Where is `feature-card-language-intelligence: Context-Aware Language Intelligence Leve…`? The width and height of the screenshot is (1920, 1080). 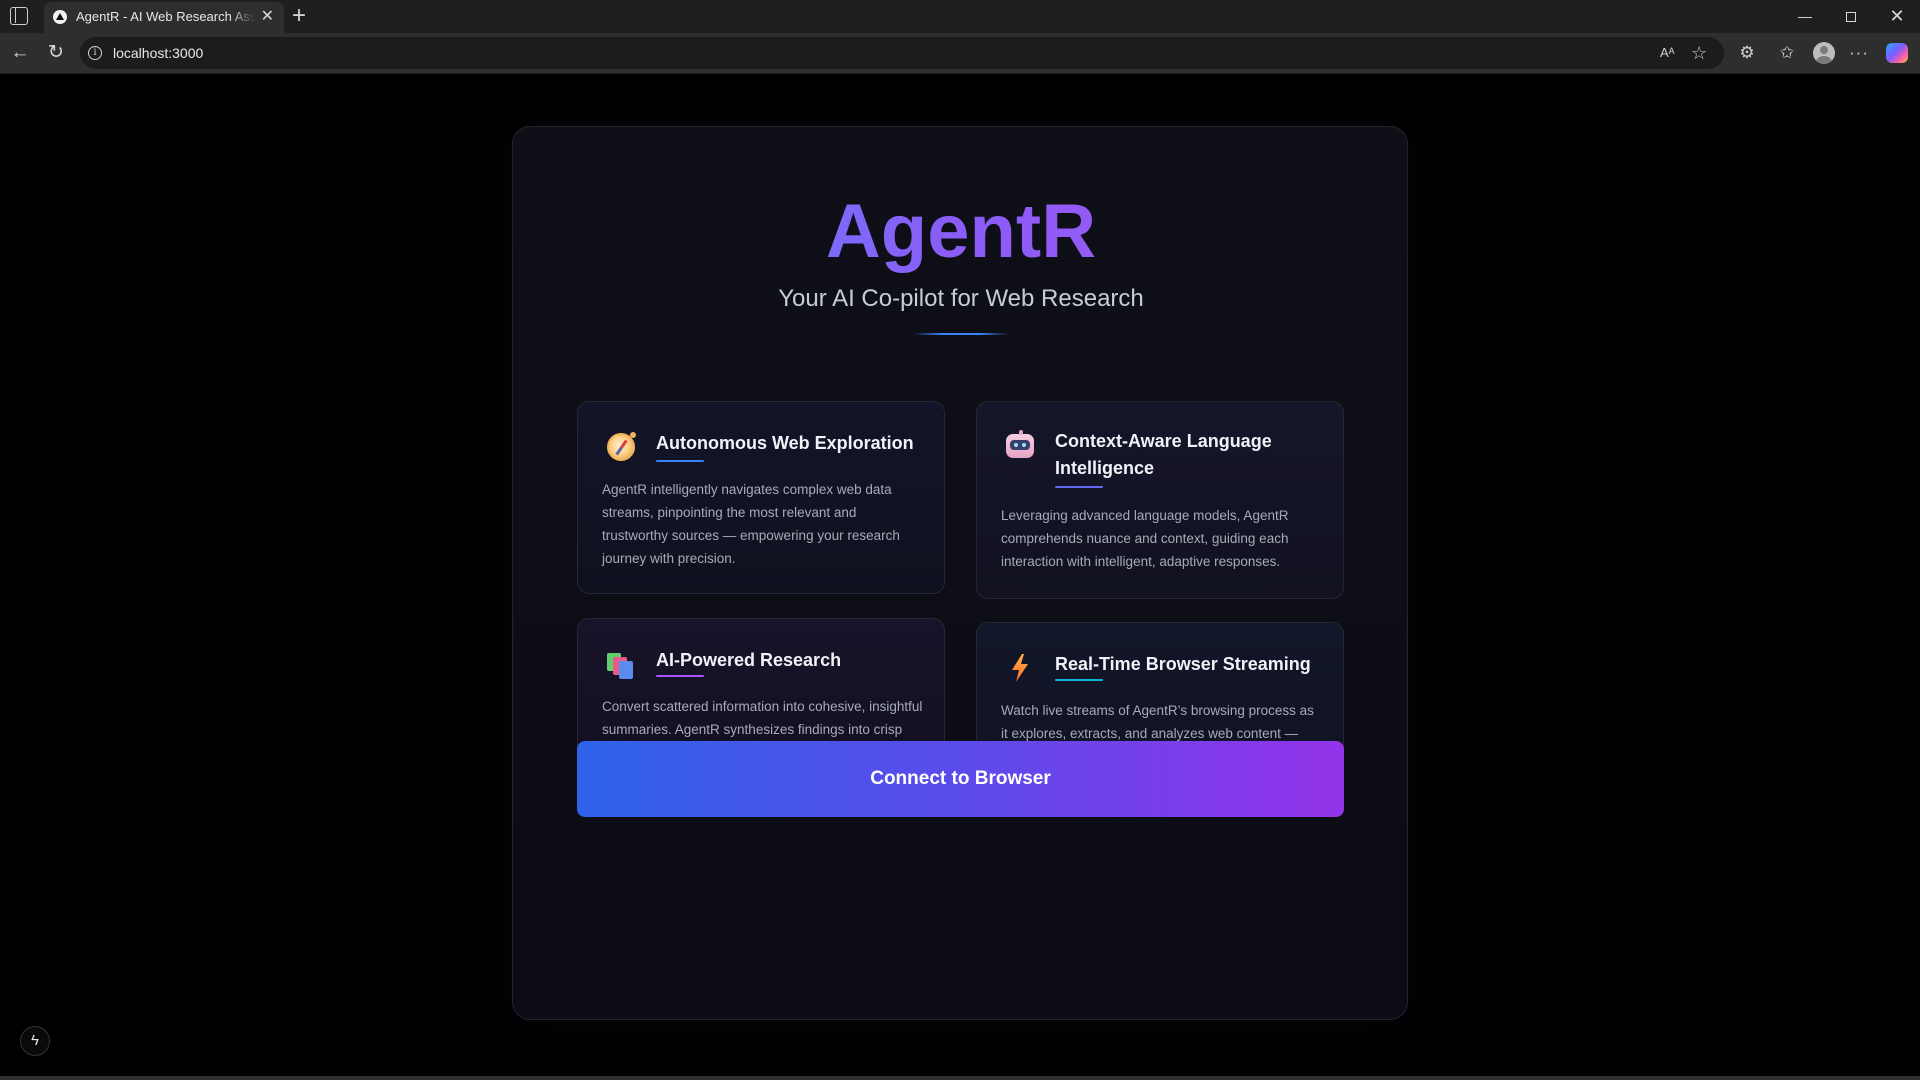
feature-card-language-intelligence: Context-Aware Language Intelligence Leve… is located at coordinates (1160, 500).